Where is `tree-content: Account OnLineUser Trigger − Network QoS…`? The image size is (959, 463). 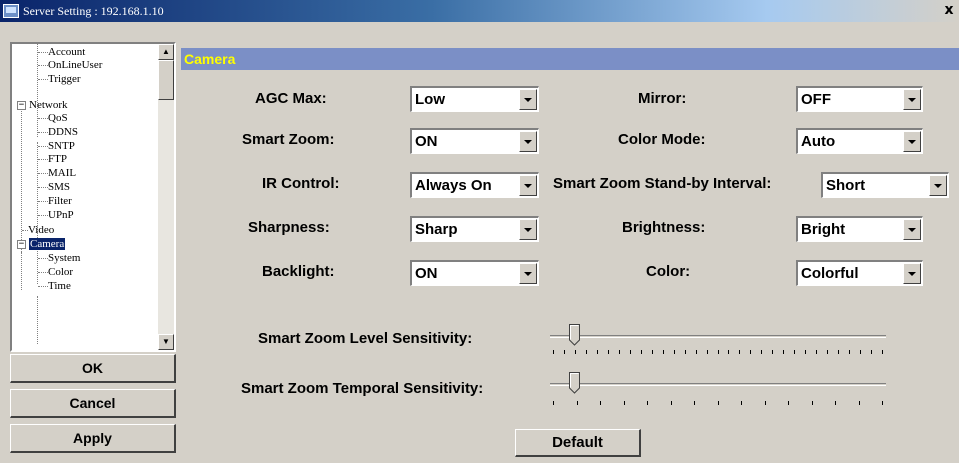 tree-content: Account OnLineUser Trigger − Network QoS… is located at coordinates (86, 197).